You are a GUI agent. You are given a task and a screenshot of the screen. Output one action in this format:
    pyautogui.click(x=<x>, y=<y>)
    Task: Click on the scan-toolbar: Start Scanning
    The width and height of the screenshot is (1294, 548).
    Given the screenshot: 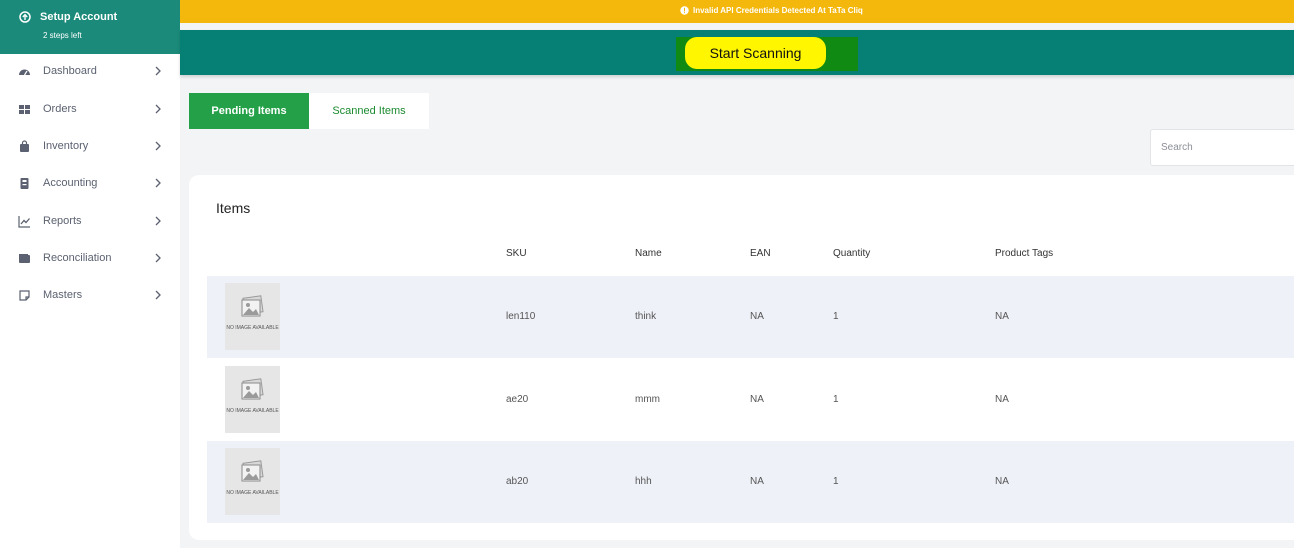 What is the action you would take?
    pyautogui.click(x=737, y=52)
    